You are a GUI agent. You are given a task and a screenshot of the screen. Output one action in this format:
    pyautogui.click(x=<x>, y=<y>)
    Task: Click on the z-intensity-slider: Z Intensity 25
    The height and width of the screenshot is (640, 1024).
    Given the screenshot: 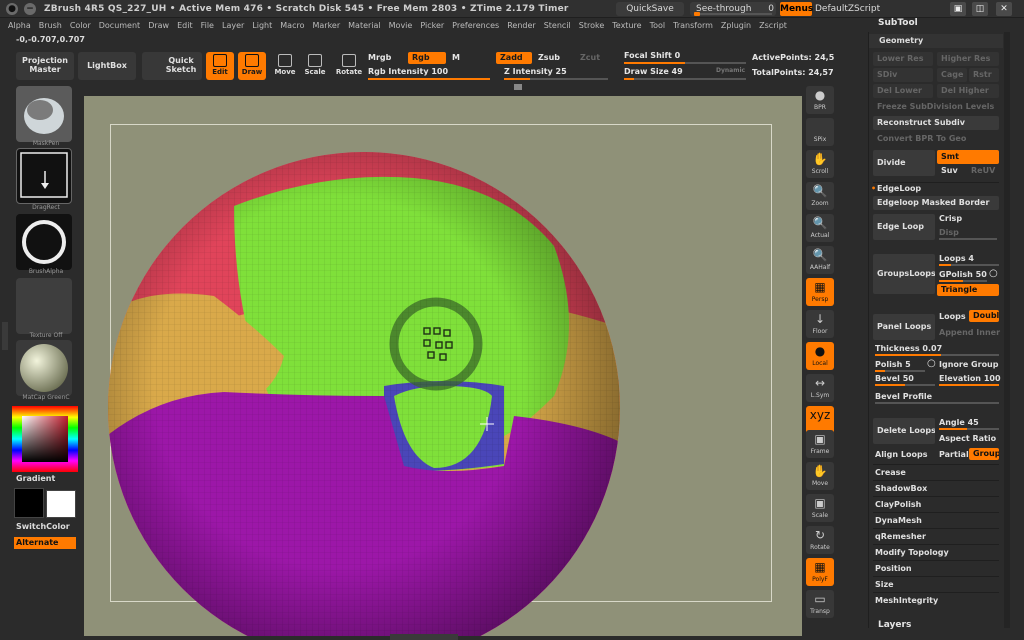 What is the action you would take?
    pyautogui.click(x=556, y=73)
    